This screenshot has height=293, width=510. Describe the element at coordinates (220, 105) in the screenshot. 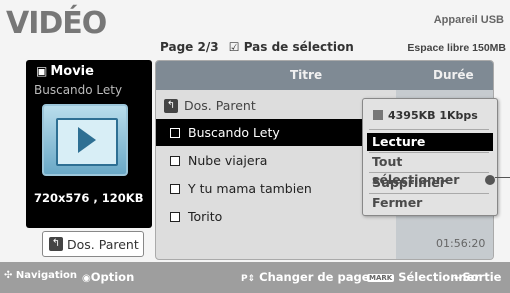

I see `list-item-label: Dos. Parent` at that location.